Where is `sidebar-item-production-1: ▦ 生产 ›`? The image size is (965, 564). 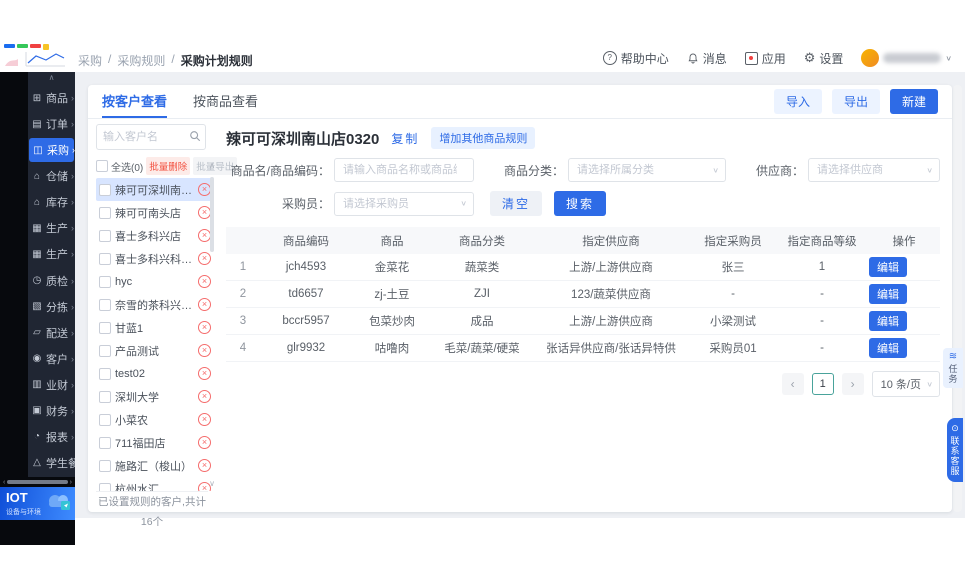 sidebar-item-production-1: ▦ 生产 › is located at coordinates (51, 228).